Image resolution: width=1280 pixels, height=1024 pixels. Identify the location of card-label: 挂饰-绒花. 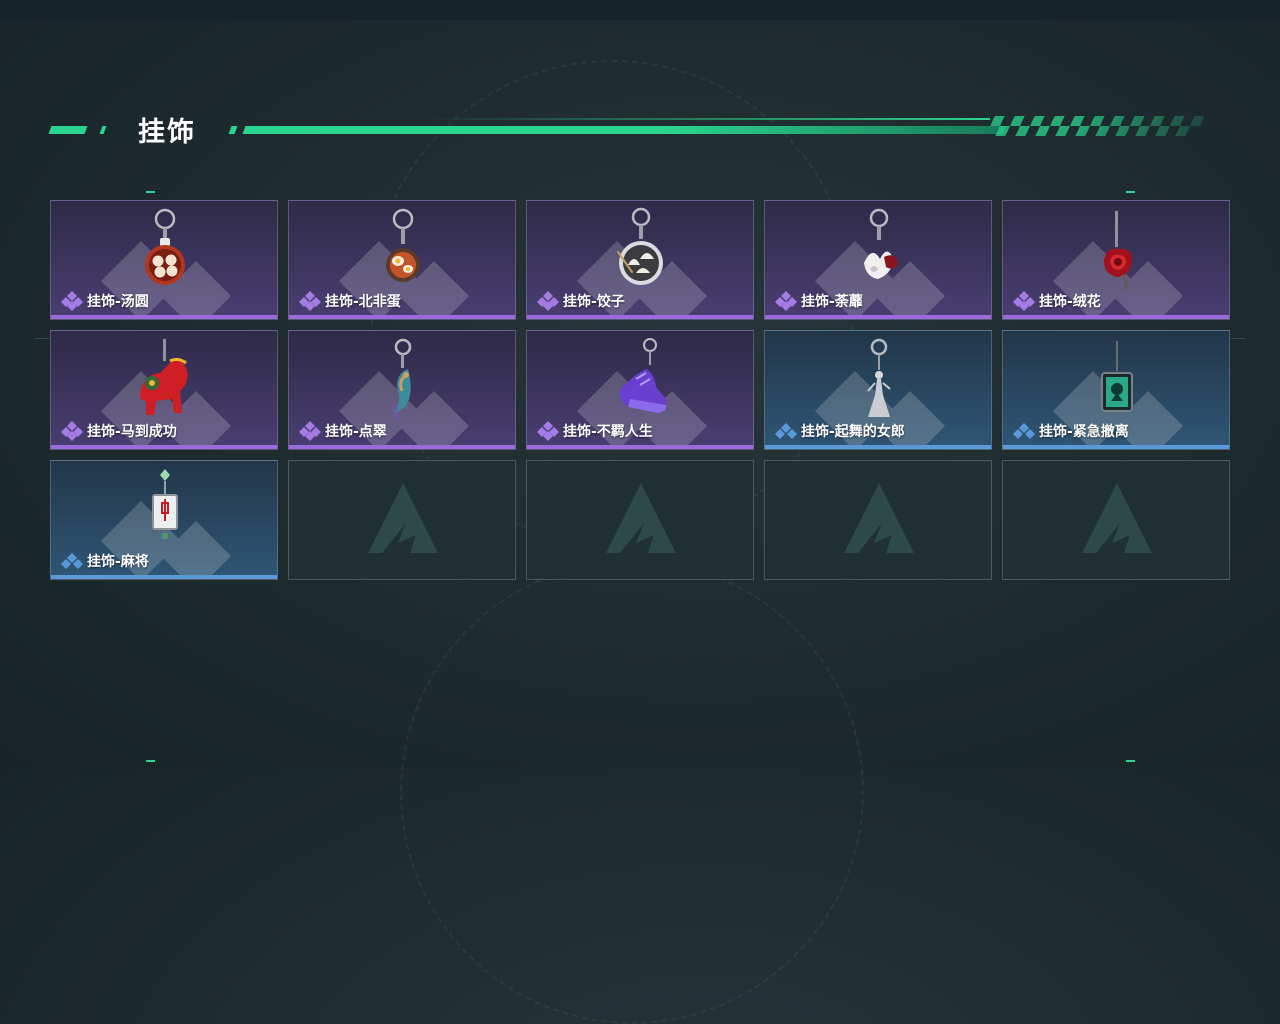
(1057, 301).